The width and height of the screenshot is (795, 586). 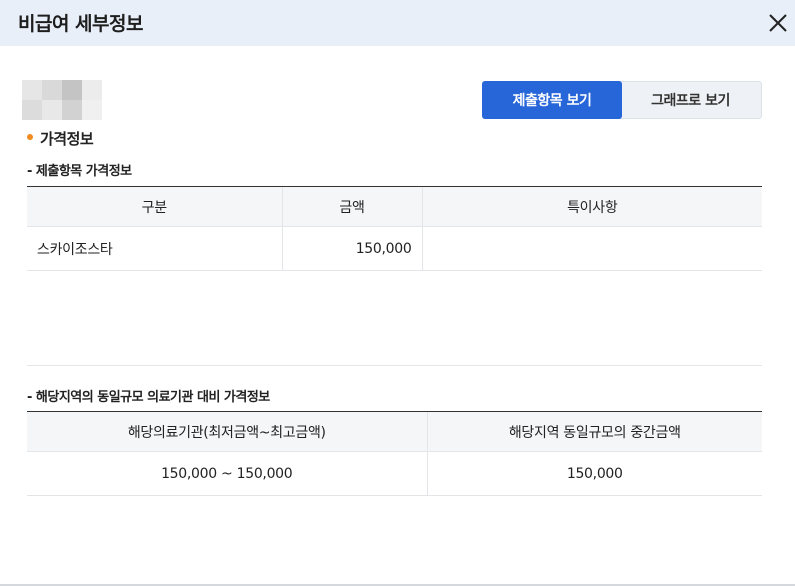 What do you see at coordinates (80, 24) in the screenshot?
I see `modal-title: 비급여 세부정보` at bounding box center [80, 24].